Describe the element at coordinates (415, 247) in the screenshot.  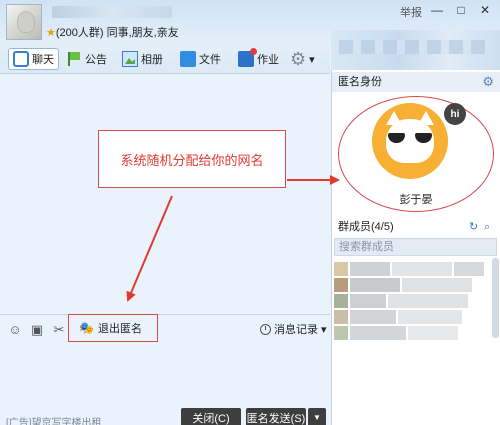
I see `member-search-input: 搜索群成员` at that location.